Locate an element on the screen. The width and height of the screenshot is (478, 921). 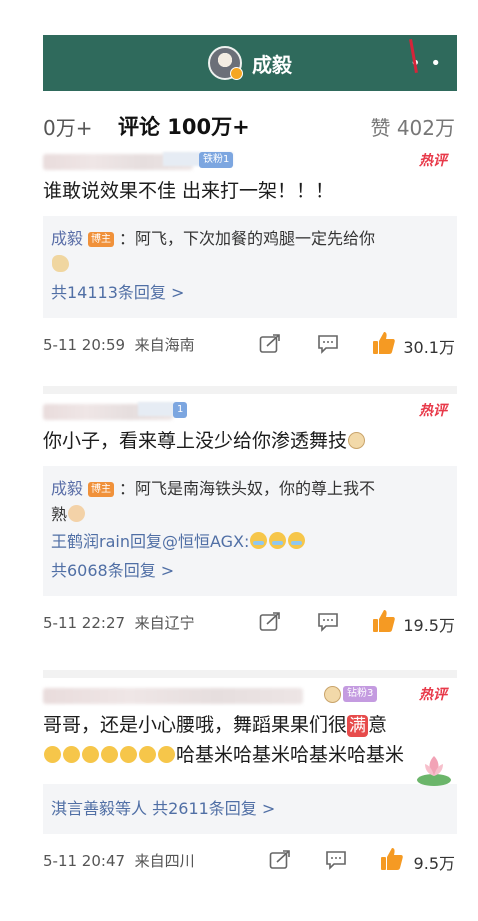
comment-meta: 5-11 20:47 来自四川 9.5万 is located at coordinates (250, 860).